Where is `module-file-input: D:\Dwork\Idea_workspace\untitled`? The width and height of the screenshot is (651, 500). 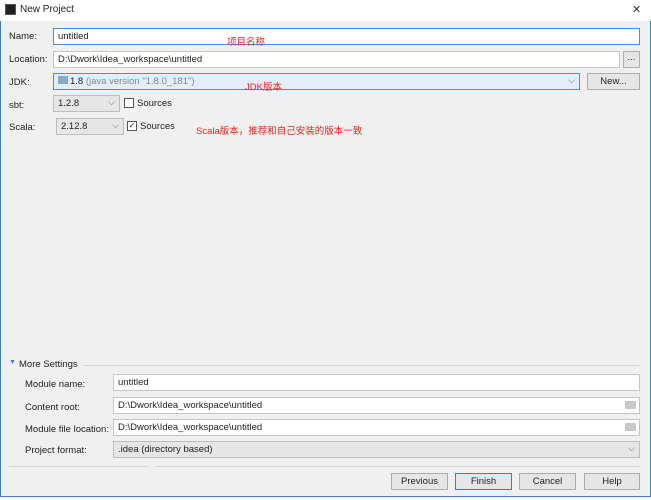 module-file-input: D:\Dwork\Idea_workspace\untitled is located at coordinates (376, 427).